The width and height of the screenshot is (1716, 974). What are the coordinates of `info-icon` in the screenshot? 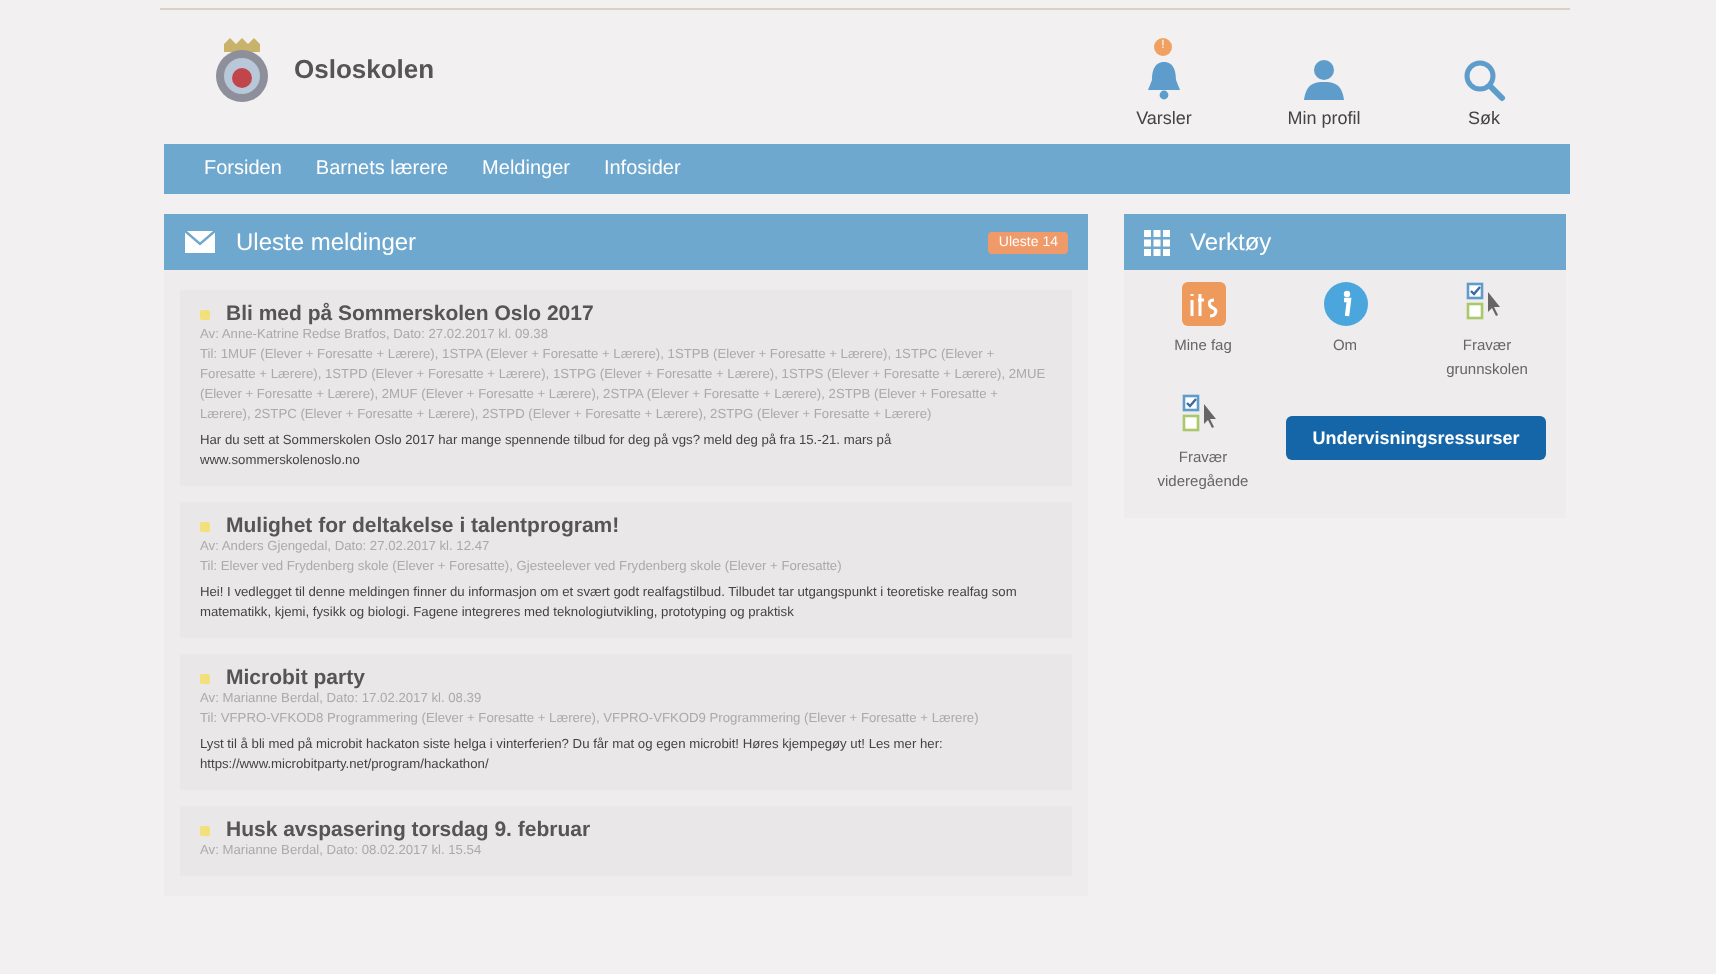 It's located at (1345, 304).